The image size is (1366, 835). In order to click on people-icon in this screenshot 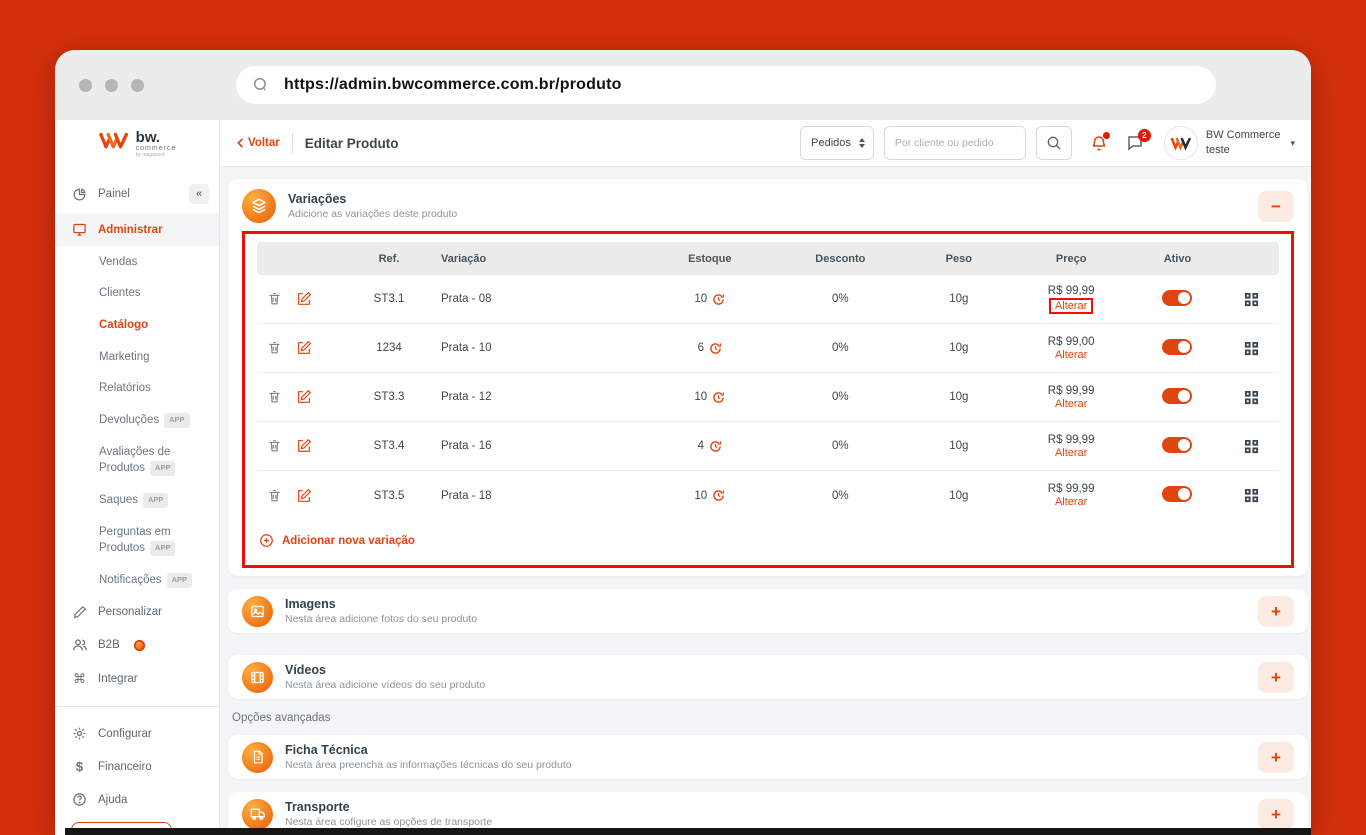, I will do `click(79, 645)`.